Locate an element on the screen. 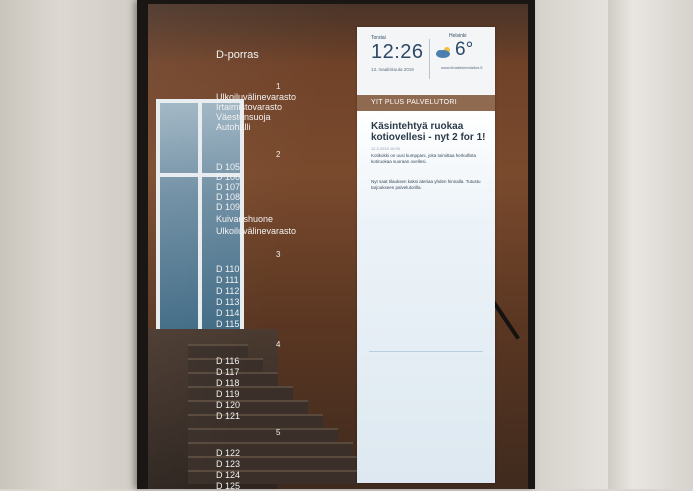 The width and height of the screenshot is (693, 491). cloud-sun-icon is located at coordinates (443, 52).